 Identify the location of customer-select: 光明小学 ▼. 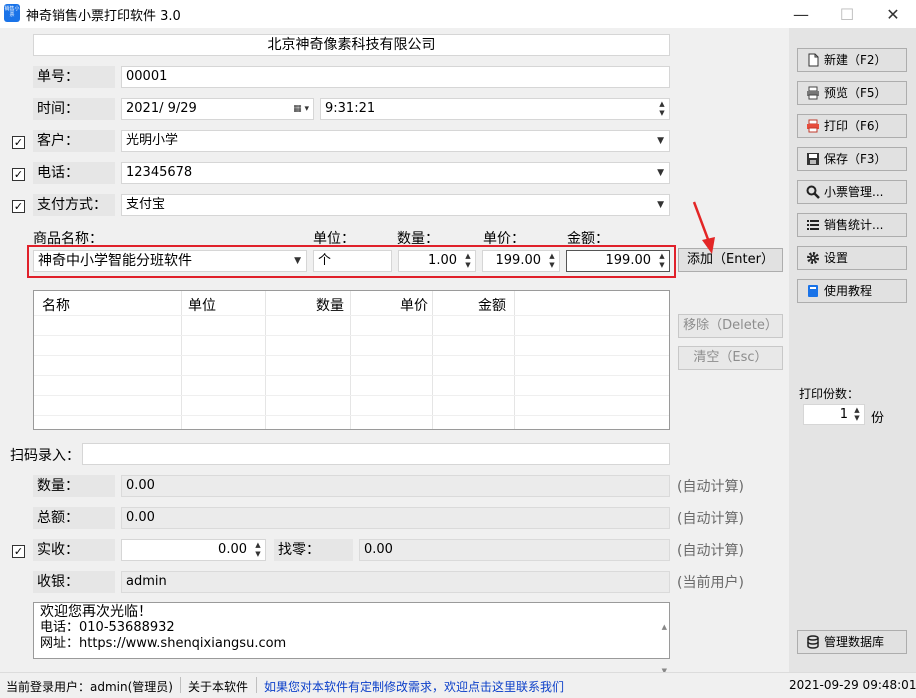
(395, 141).